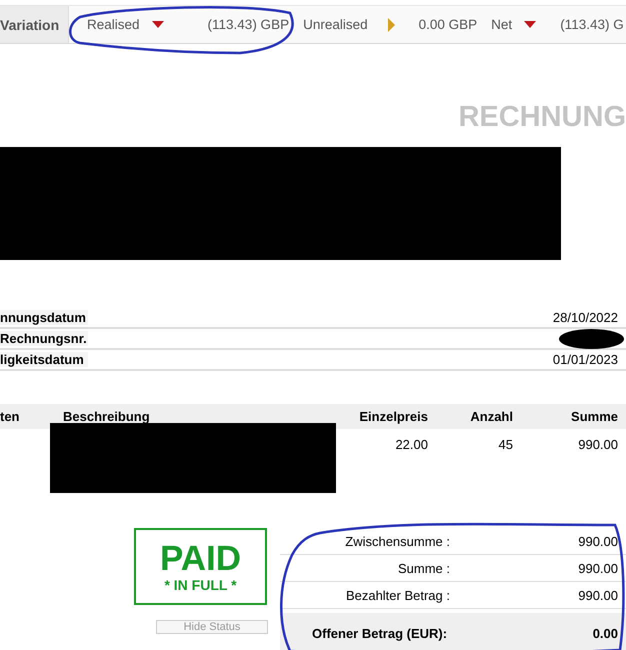 This screenshot has height=650, width=626. What do you see at coordinates (491, 416) in the screenshot?
I see `column-header: Anzahl` at bounding box center [491, 416].